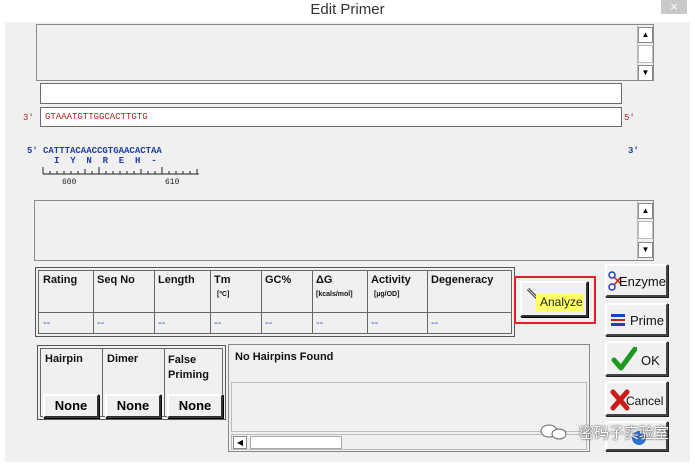 Image resolution: width=695 pixels, height=465 pixels. What do you see at coordinates (133, 406) in the screenshot?
I see `dimer-none-button: None` at bounding box center [133, 406].